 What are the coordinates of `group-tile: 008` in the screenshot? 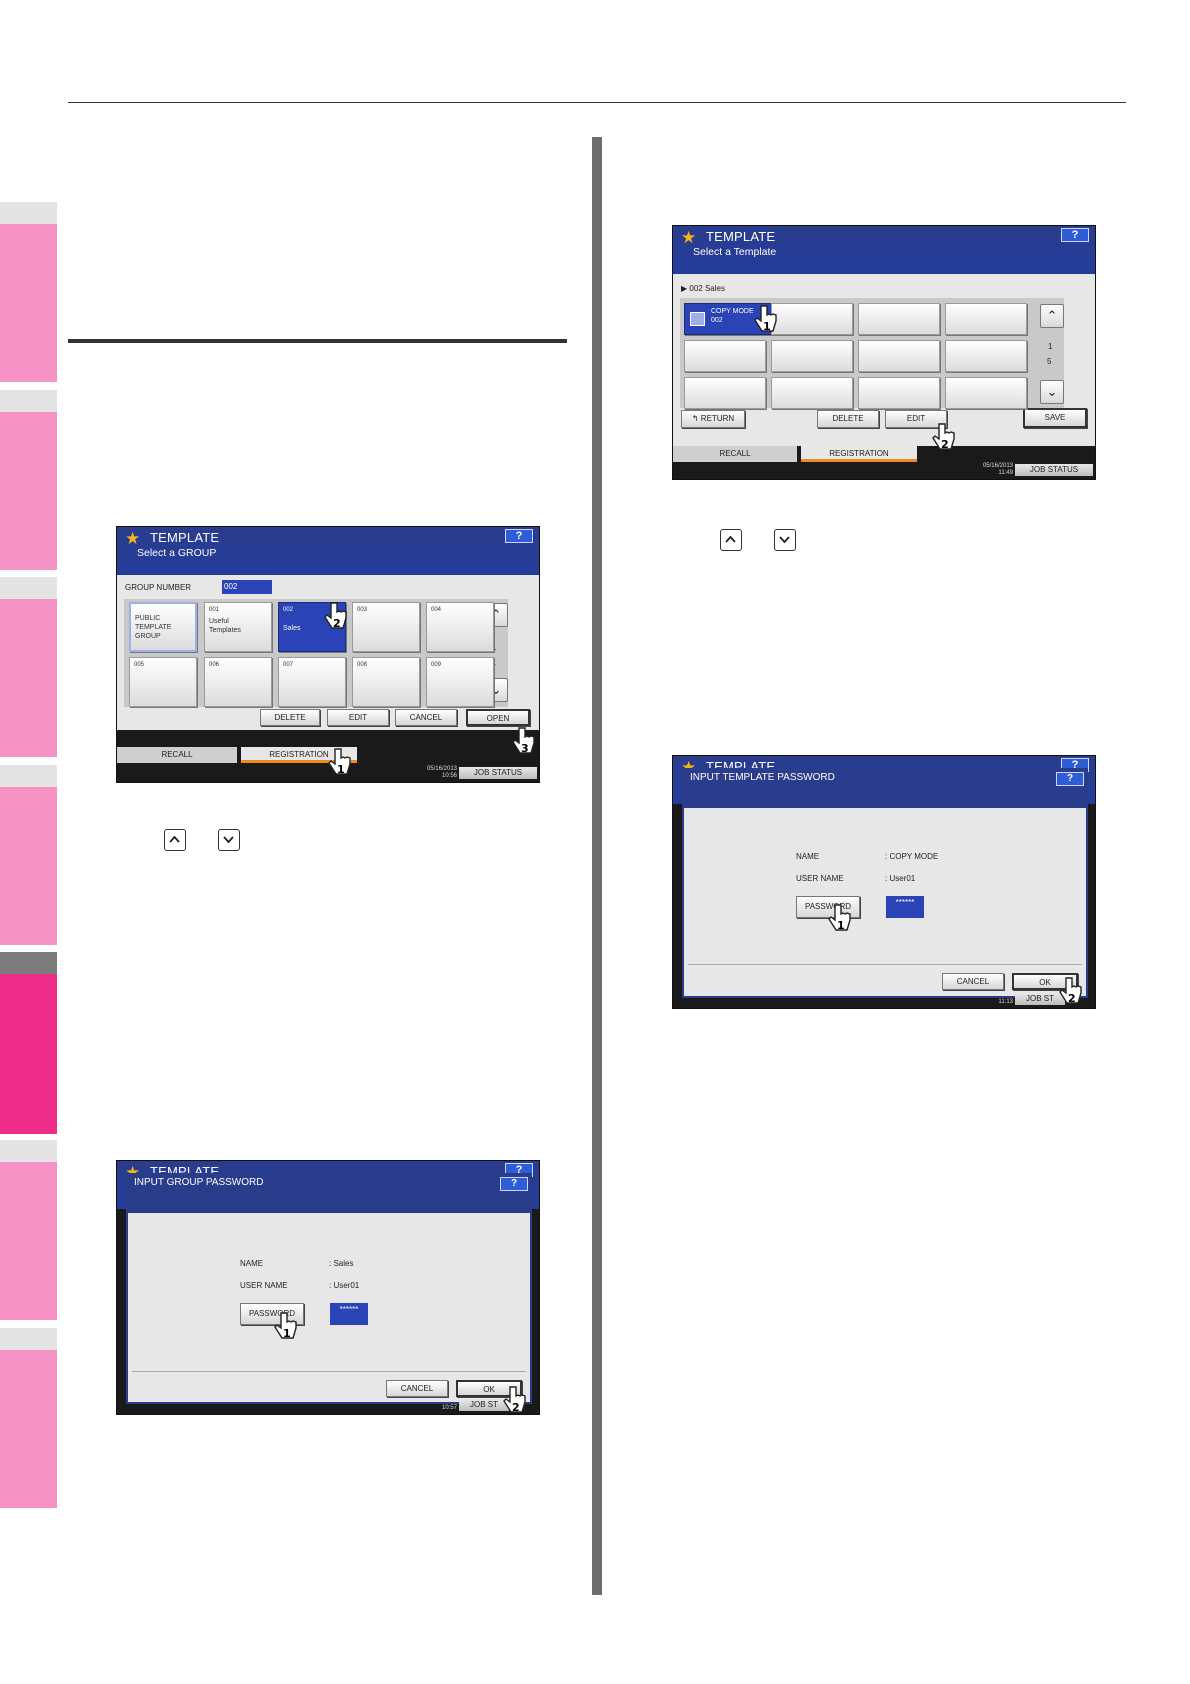 It's located at (386, 682).